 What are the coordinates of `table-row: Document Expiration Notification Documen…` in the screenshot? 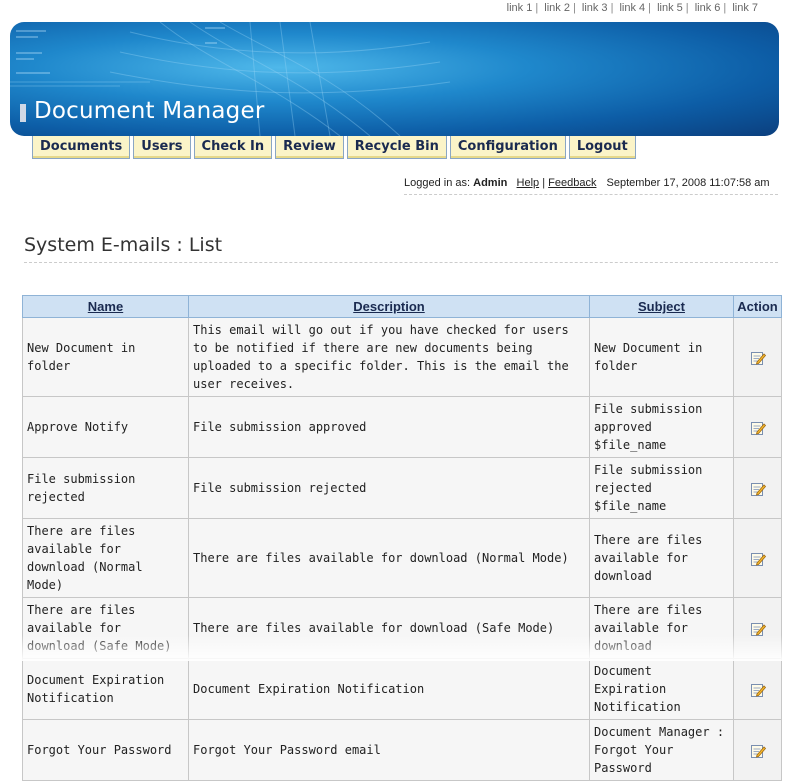 It's located at (402, 689).